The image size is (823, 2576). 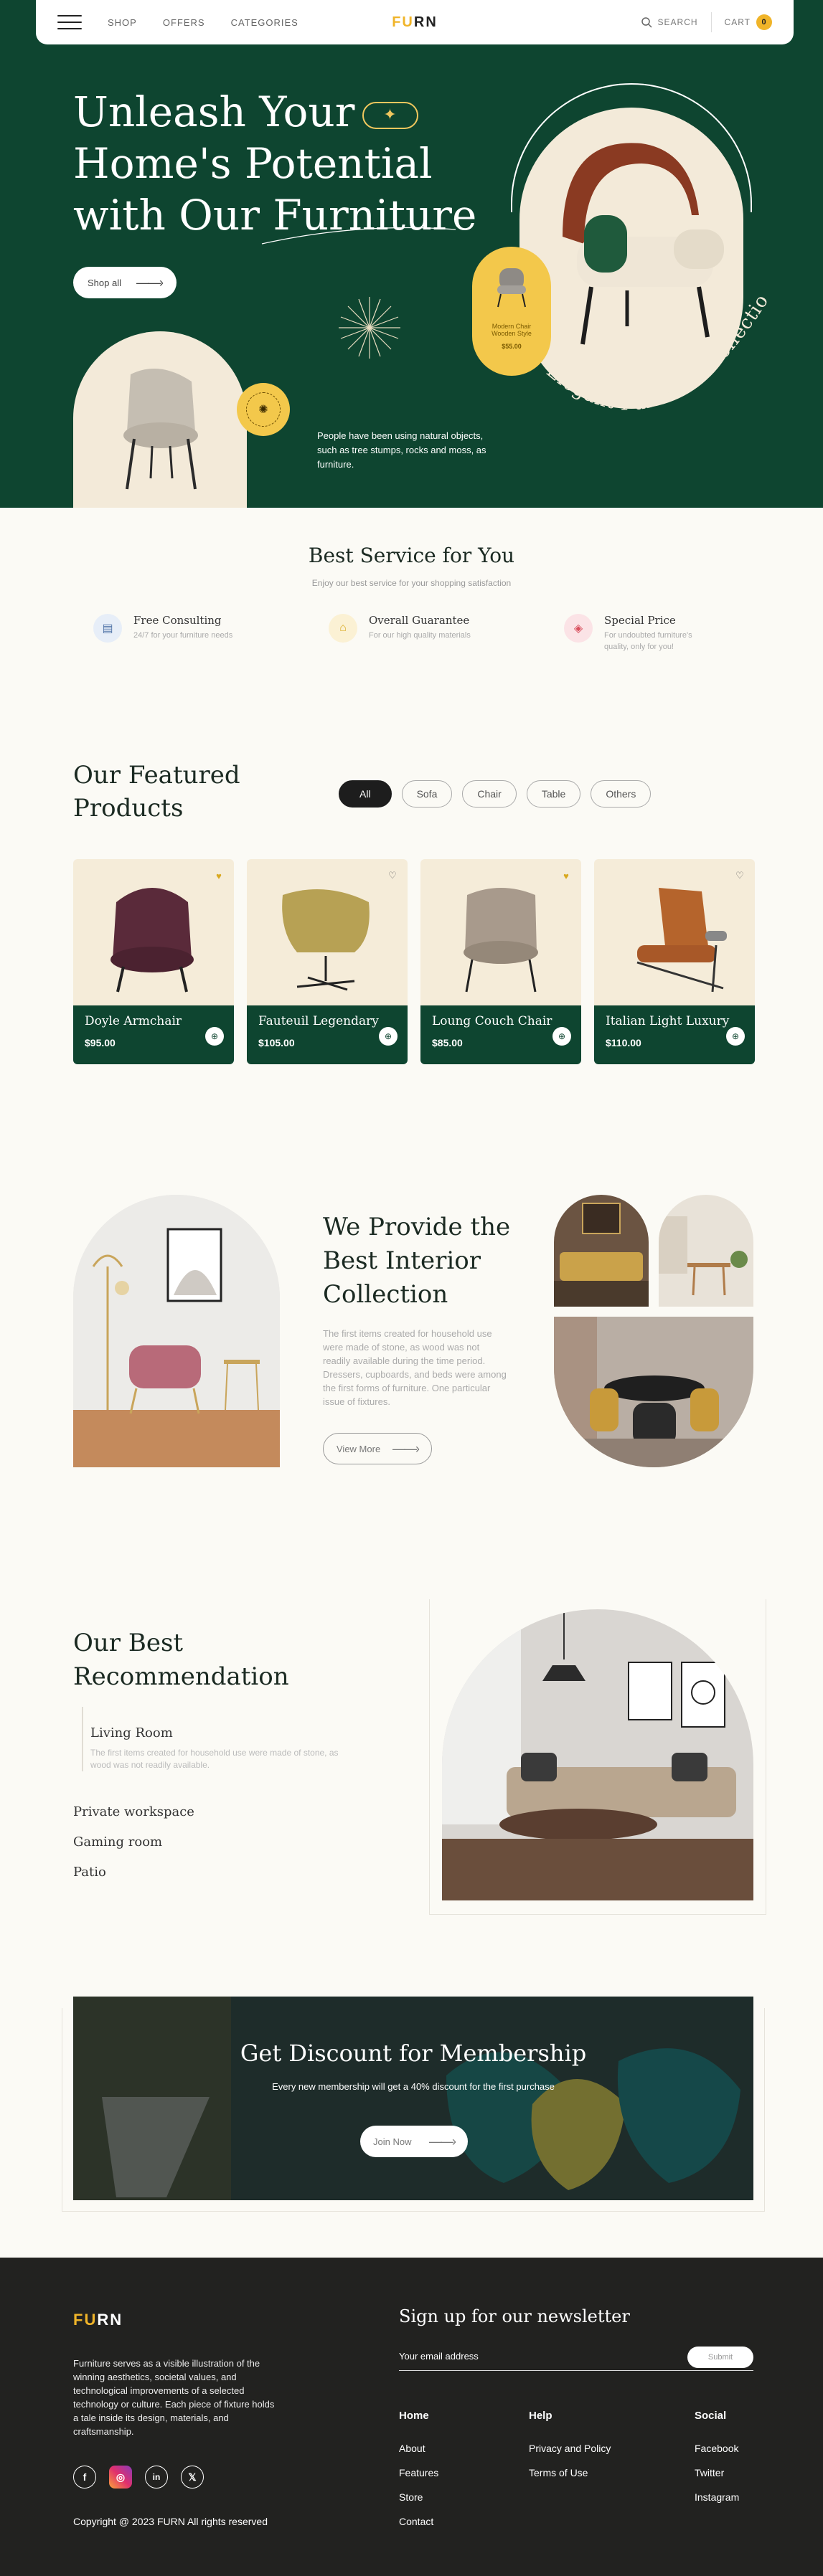 I want to click on recommend-patio: Patio, so click(x=89, y=1872).